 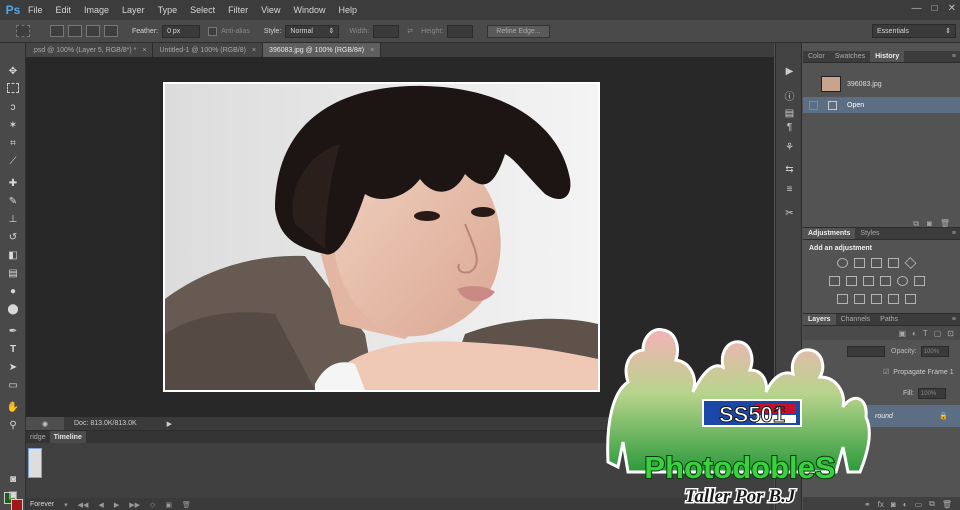 I want to click on chevron-down-icon: ▾, so click(x=66, y=505).